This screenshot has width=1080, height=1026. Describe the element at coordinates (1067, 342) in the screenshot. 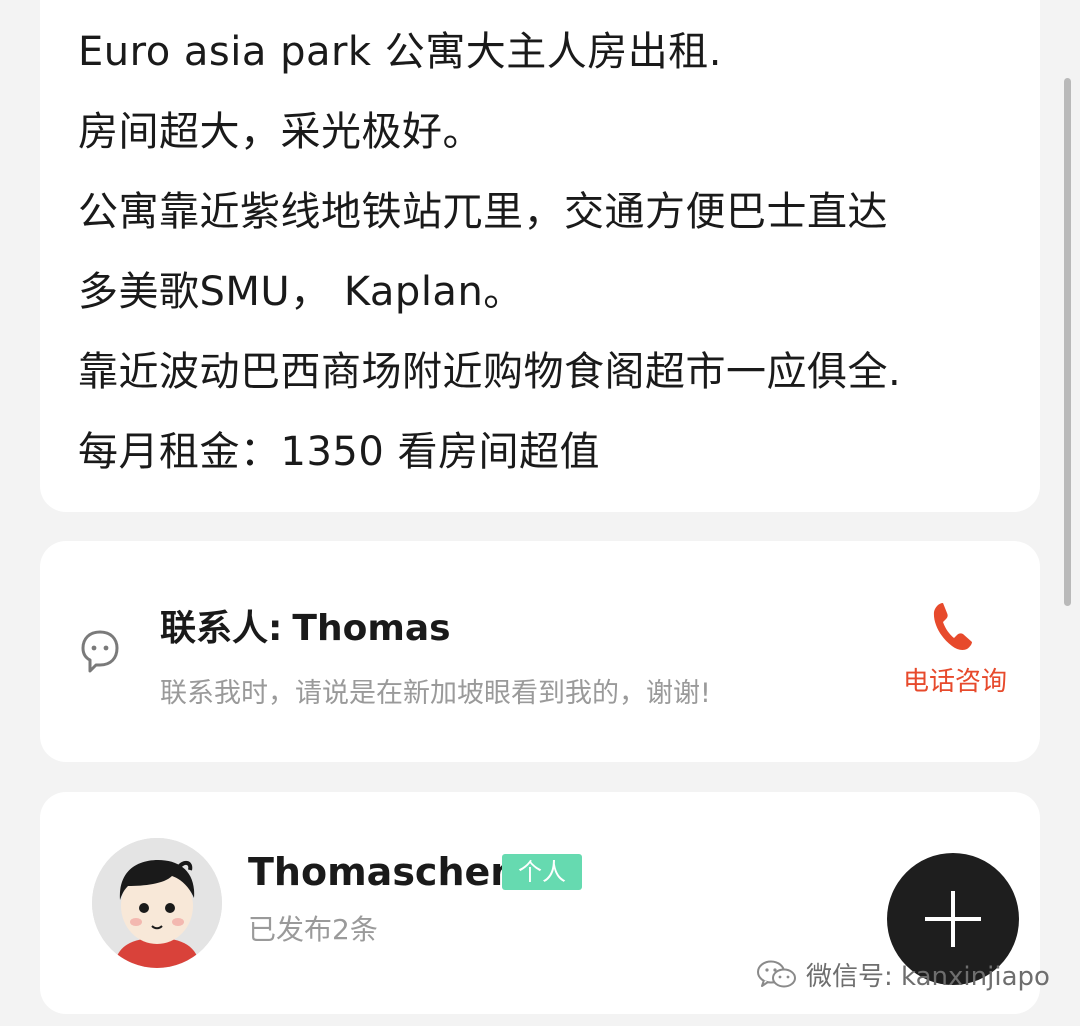

I see `scrollbar` at that location.